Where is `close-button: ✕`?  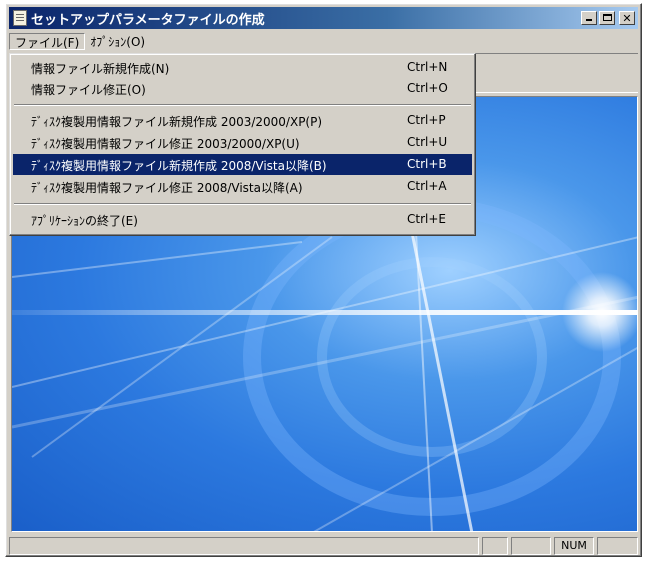 close-button: ✕ is located at coordinates (627, 18).